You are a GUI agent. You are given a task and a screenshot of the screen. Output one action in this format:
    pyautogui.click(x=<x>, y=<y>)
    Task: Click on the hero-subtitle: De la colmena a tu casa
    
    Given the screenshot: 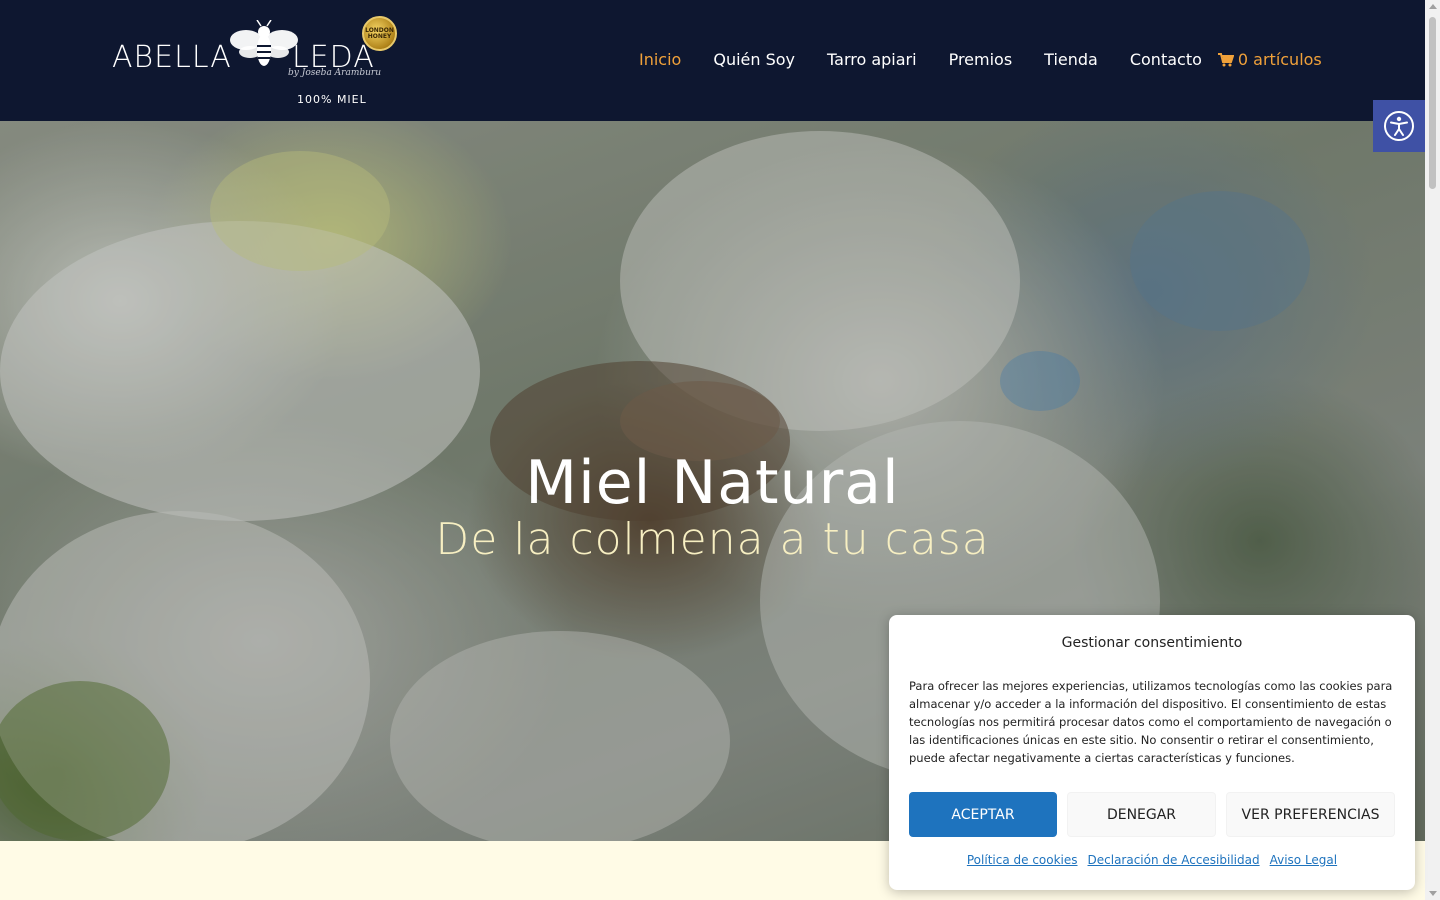 What is the action you would take?
    pyautogui.click(x=712, y=539)
    